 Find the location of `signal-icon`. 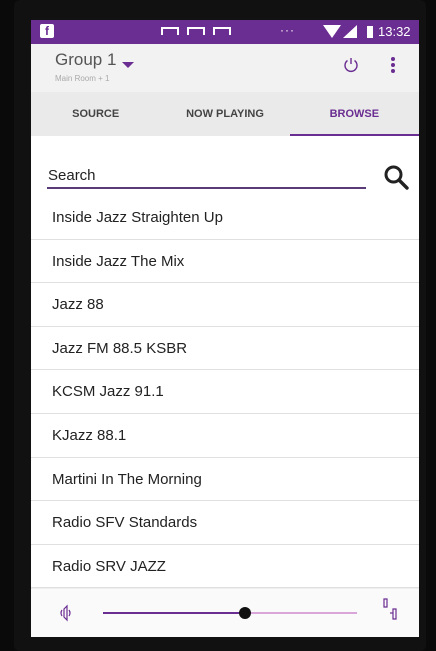

signal-icon is located at coordinates (350, 31).